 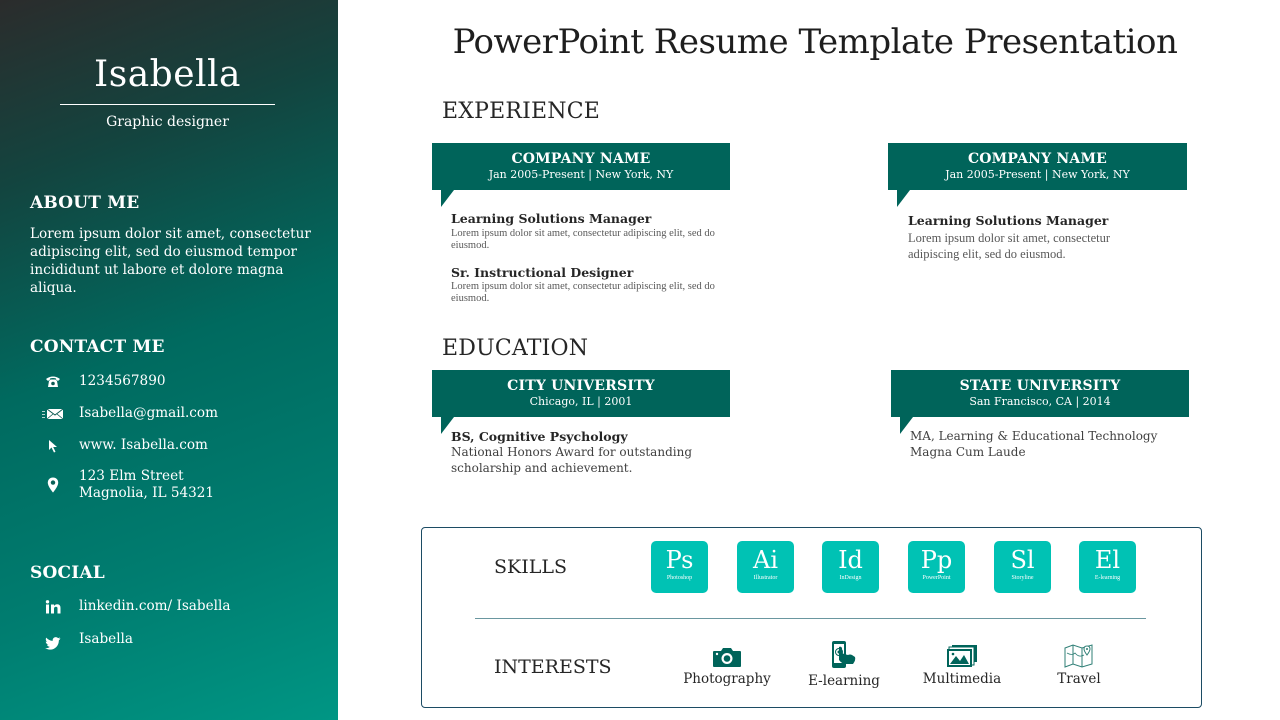 What do you see at coordinates (154, 606) in the screenshot?
I see `linkedin-text: linkedin.com/ Isabella` at bounding box center [154, 606].